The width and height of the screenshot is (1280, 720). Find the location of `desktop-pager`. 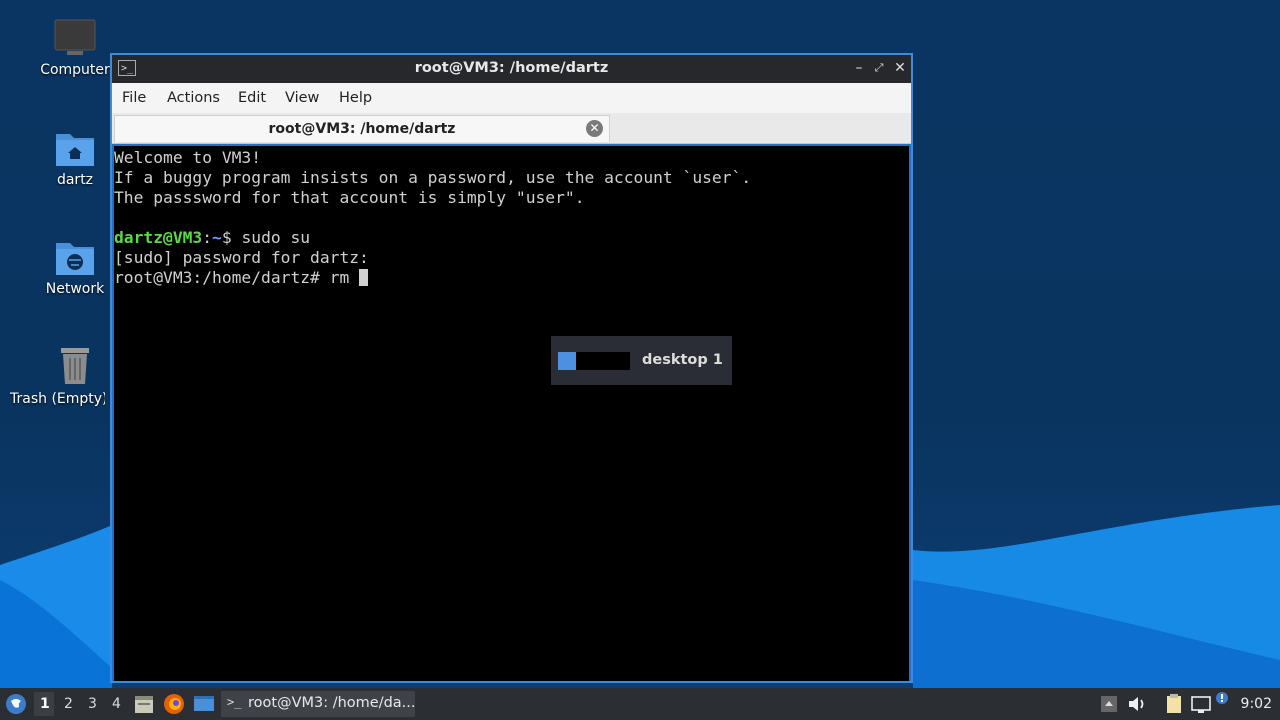

desktop-pager is located at coordinates (594, 361).